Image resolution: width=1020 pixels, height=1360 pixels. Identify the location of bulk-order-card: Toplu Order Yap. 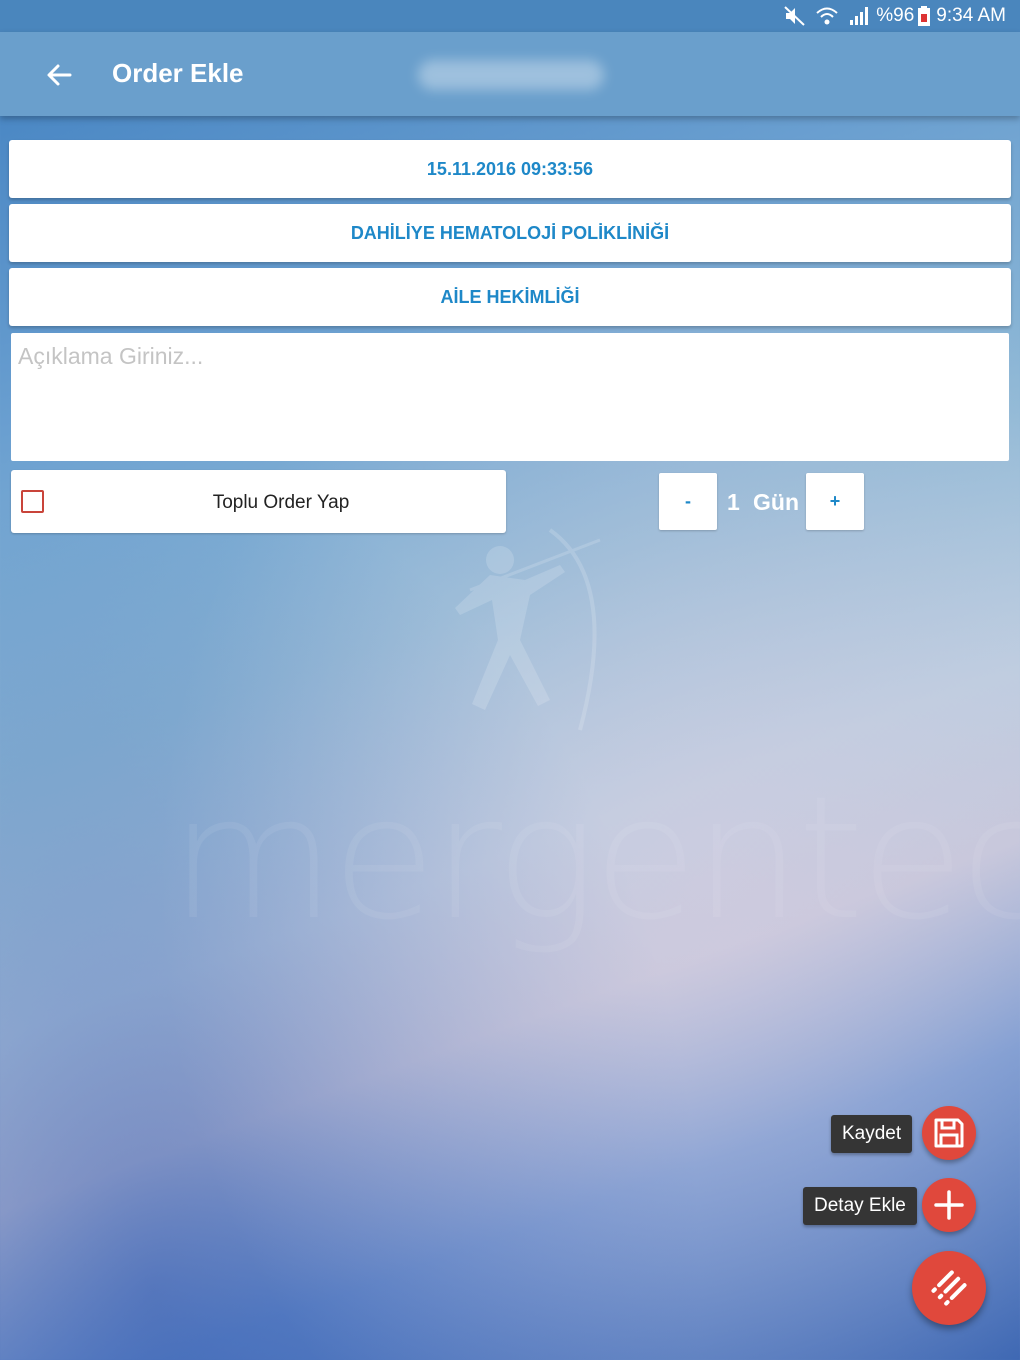
(258, 501).